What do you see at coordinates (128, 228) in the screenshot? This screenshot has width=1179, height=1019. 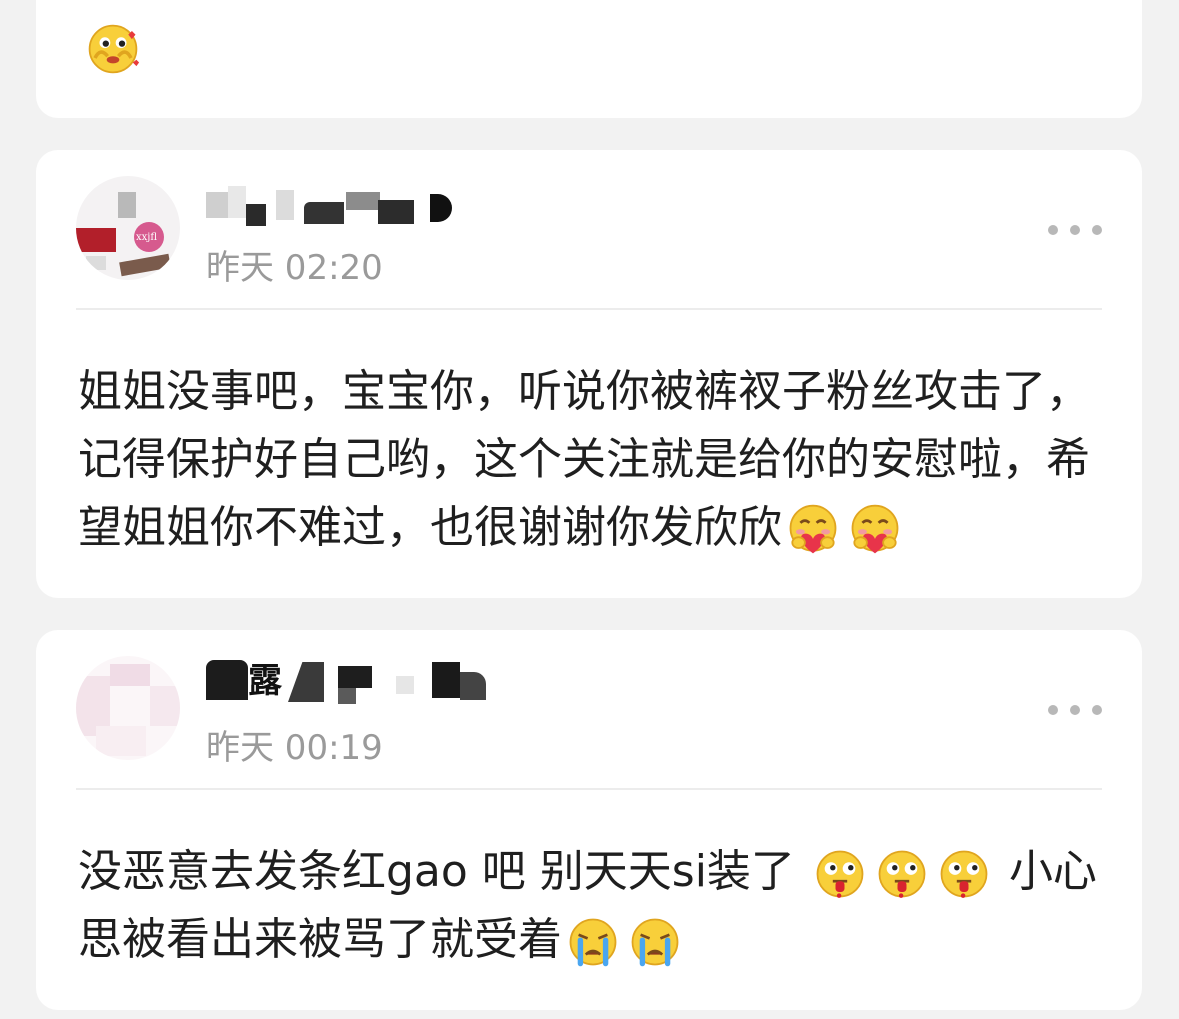 I see `user-avatar: xxjfl` at bounding box center [128, 228].